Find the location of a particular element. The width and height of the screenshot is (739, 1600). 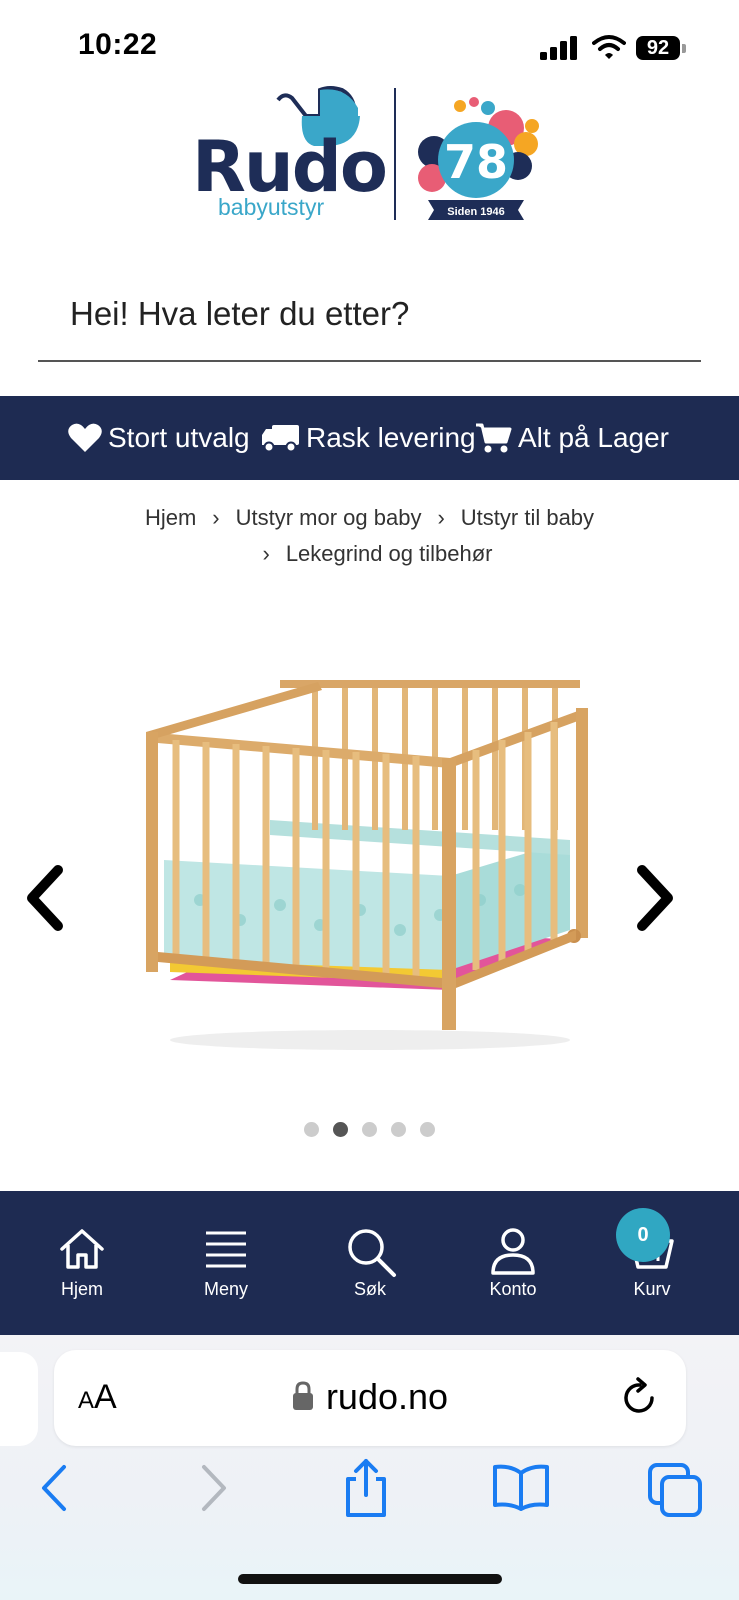

cellular-signal-icon is located at coordinates (558, 48).